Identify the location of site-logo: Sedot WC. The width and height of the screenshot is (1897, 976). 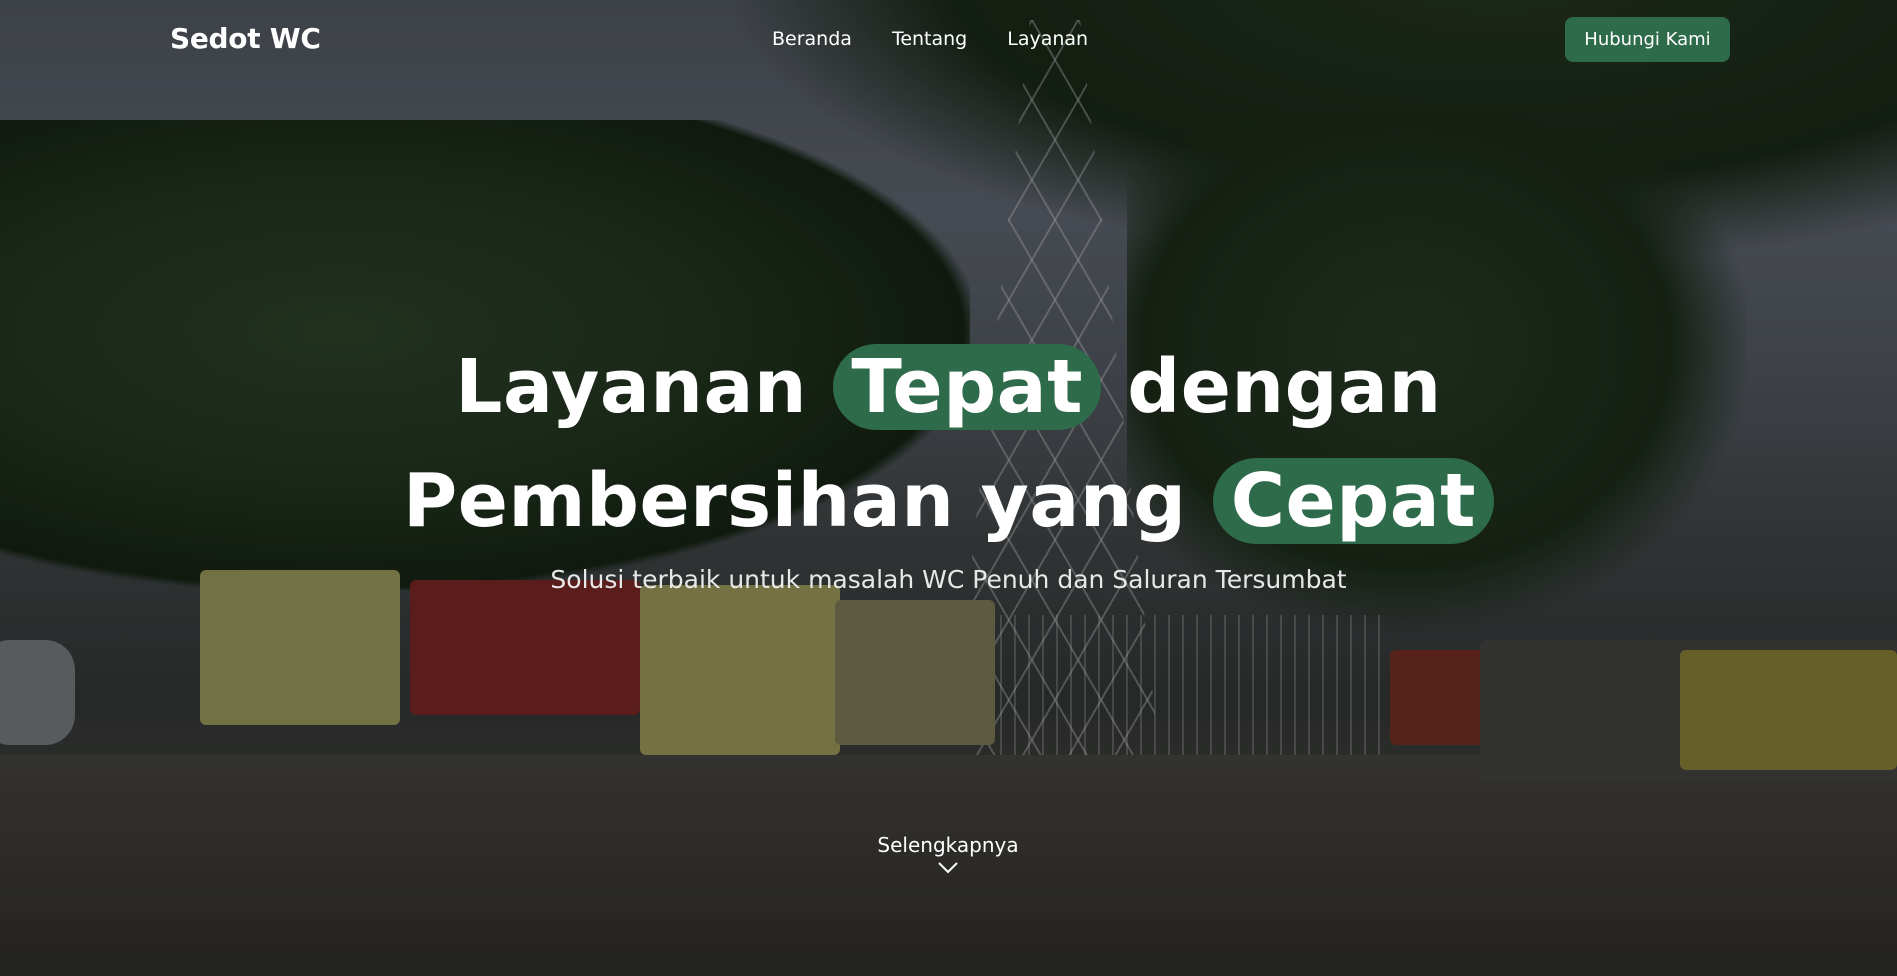
(245, 38).